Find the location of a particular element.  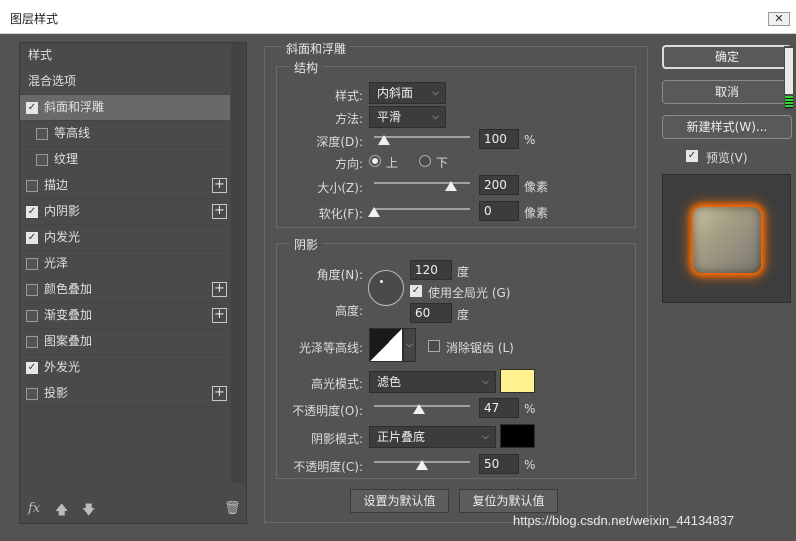

gloss-contour-picker is located at coordinates (386, 345).